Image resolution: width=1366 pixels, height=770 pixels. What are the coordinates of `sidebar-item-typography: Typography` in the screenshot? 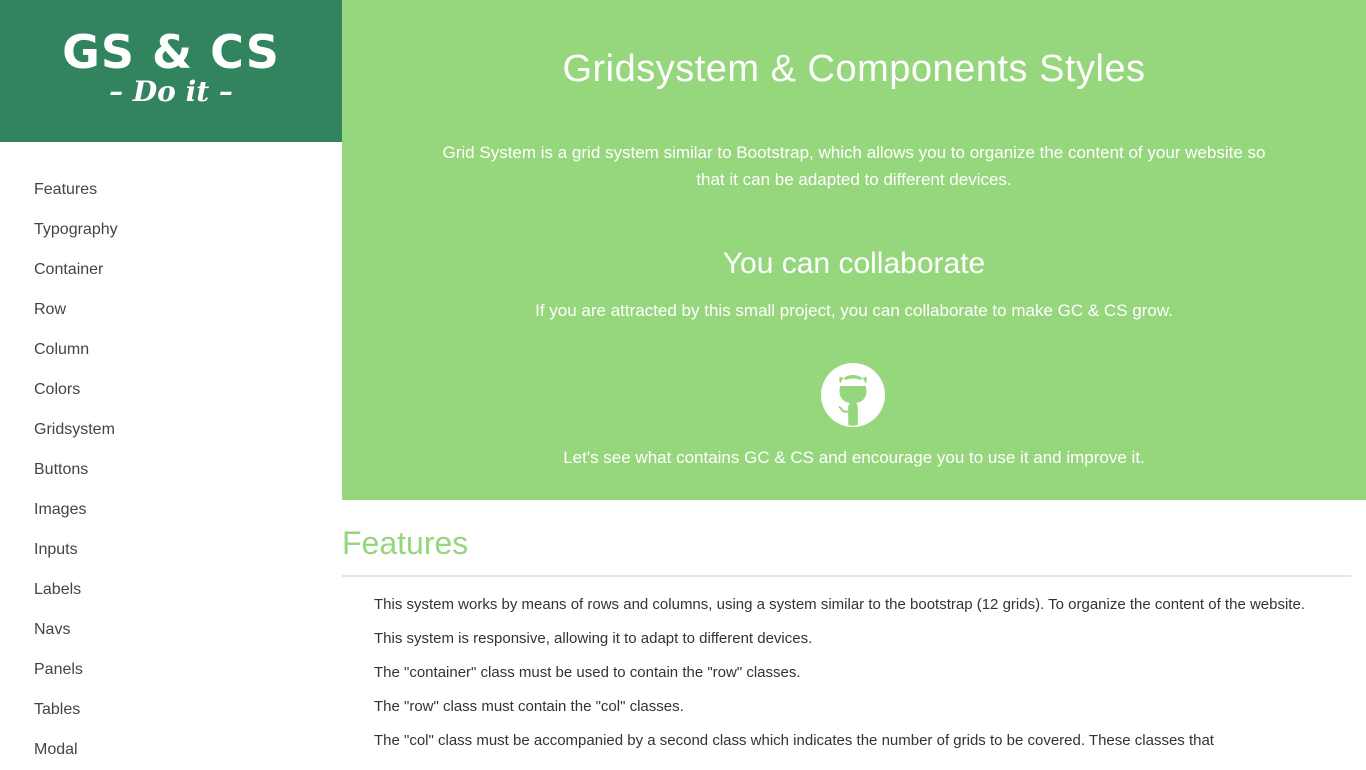 It's located at (171, 230).